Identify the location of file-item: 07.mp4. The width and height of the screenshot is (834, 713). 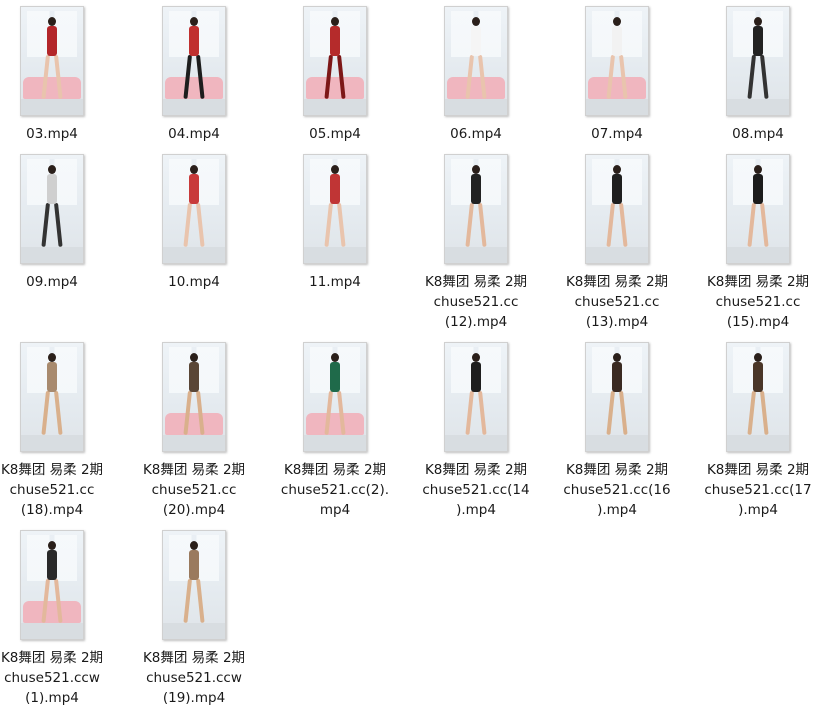
(617, 73).